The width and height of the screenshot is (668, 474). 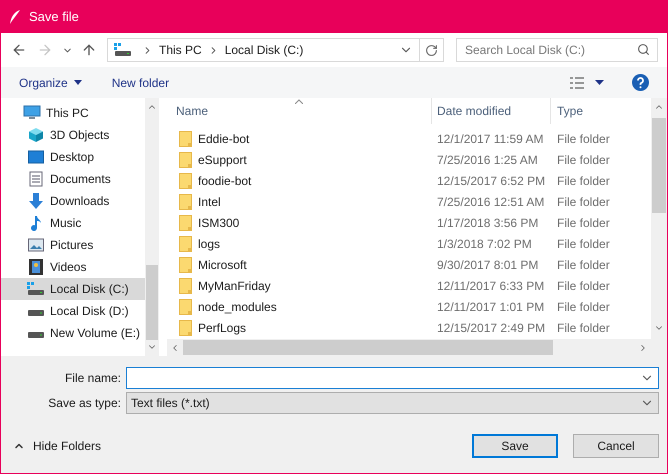 What do you see at coordinates (491, 111) in the screenshot?
I see `column-header: Date modified` at bounding box center [491, 111].